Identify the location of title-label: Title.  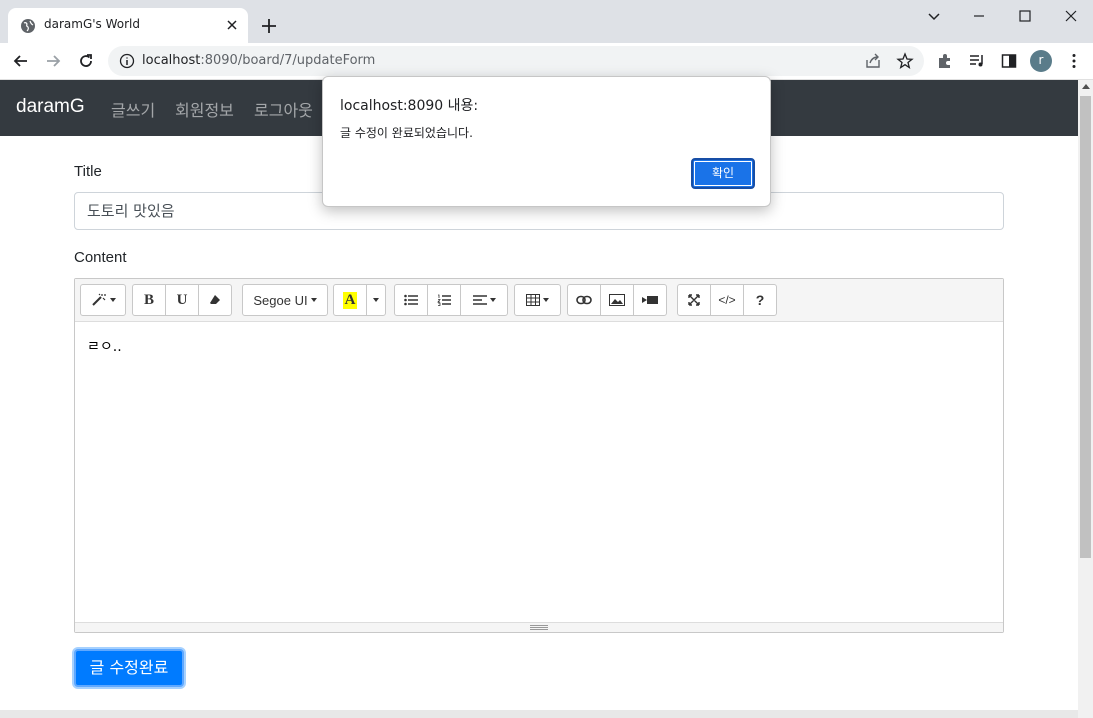
(88, 171).